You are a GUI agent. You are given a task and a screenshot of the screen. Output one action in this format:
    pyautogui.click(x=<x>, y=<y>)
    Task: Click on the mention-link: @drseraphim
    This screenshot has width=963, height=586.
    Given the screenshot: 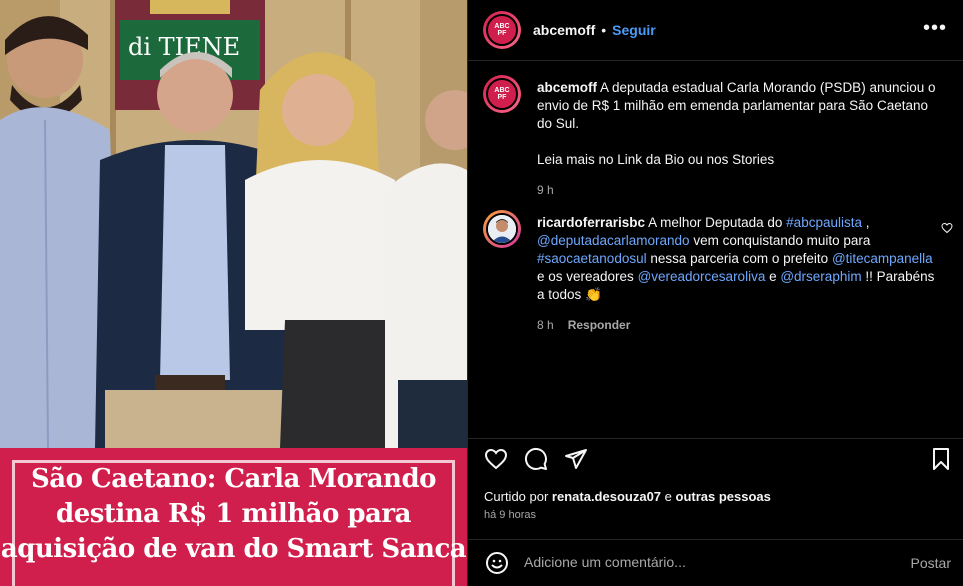 What is the action you would take?
    pyautogui.click(x=820, y=276)
    